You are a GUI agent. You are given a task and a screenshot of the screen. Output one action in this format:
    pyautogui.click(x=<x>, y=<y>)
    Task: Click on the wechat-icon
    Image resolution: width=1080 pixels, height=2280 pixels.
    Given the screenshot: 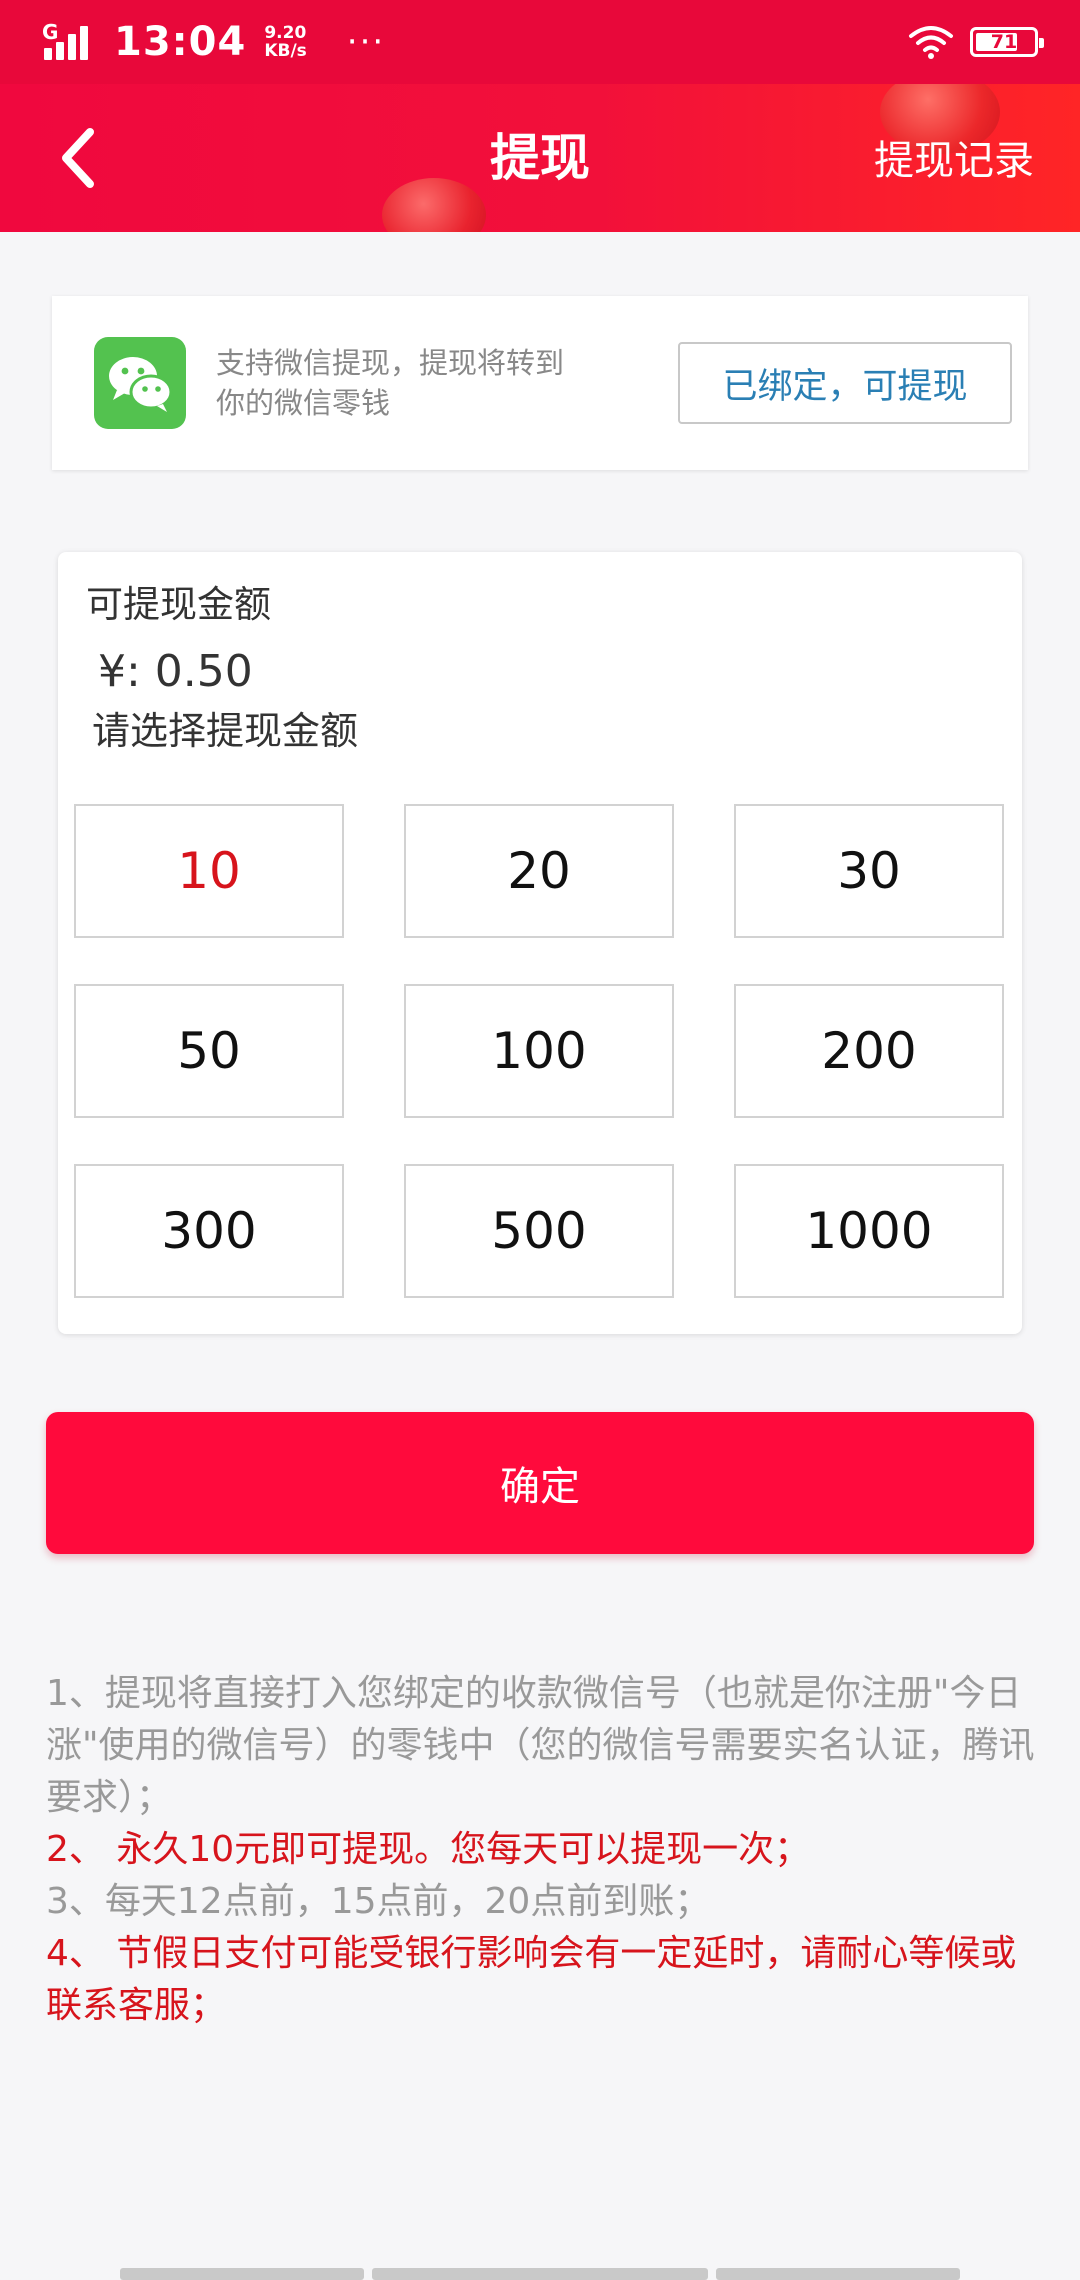 What is the action you would take?
    pyautogui.click(x=140, y=383)
    